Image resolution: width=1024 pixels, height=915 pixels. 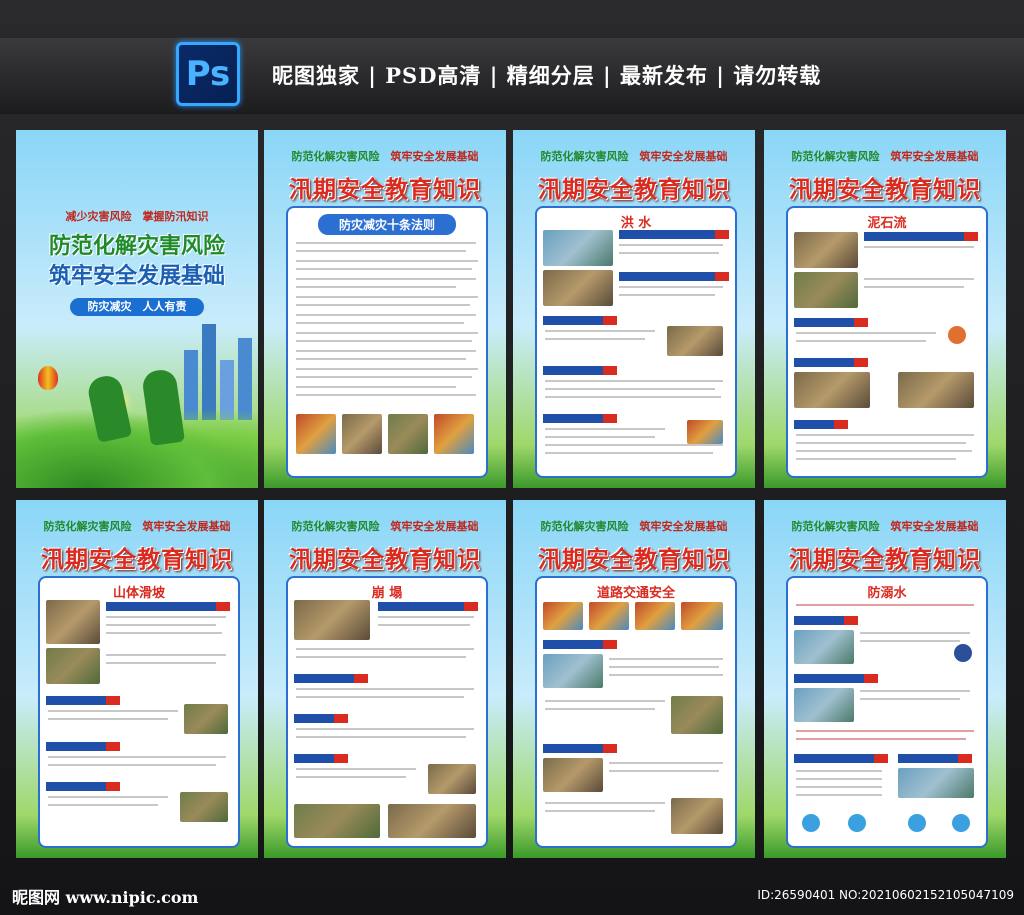 I want to click on poster-debris-flow: 防范化解灾害风险 筑牢安全发展基础 汛期安全教育知识 泥石流, so click(x=885, y=309).